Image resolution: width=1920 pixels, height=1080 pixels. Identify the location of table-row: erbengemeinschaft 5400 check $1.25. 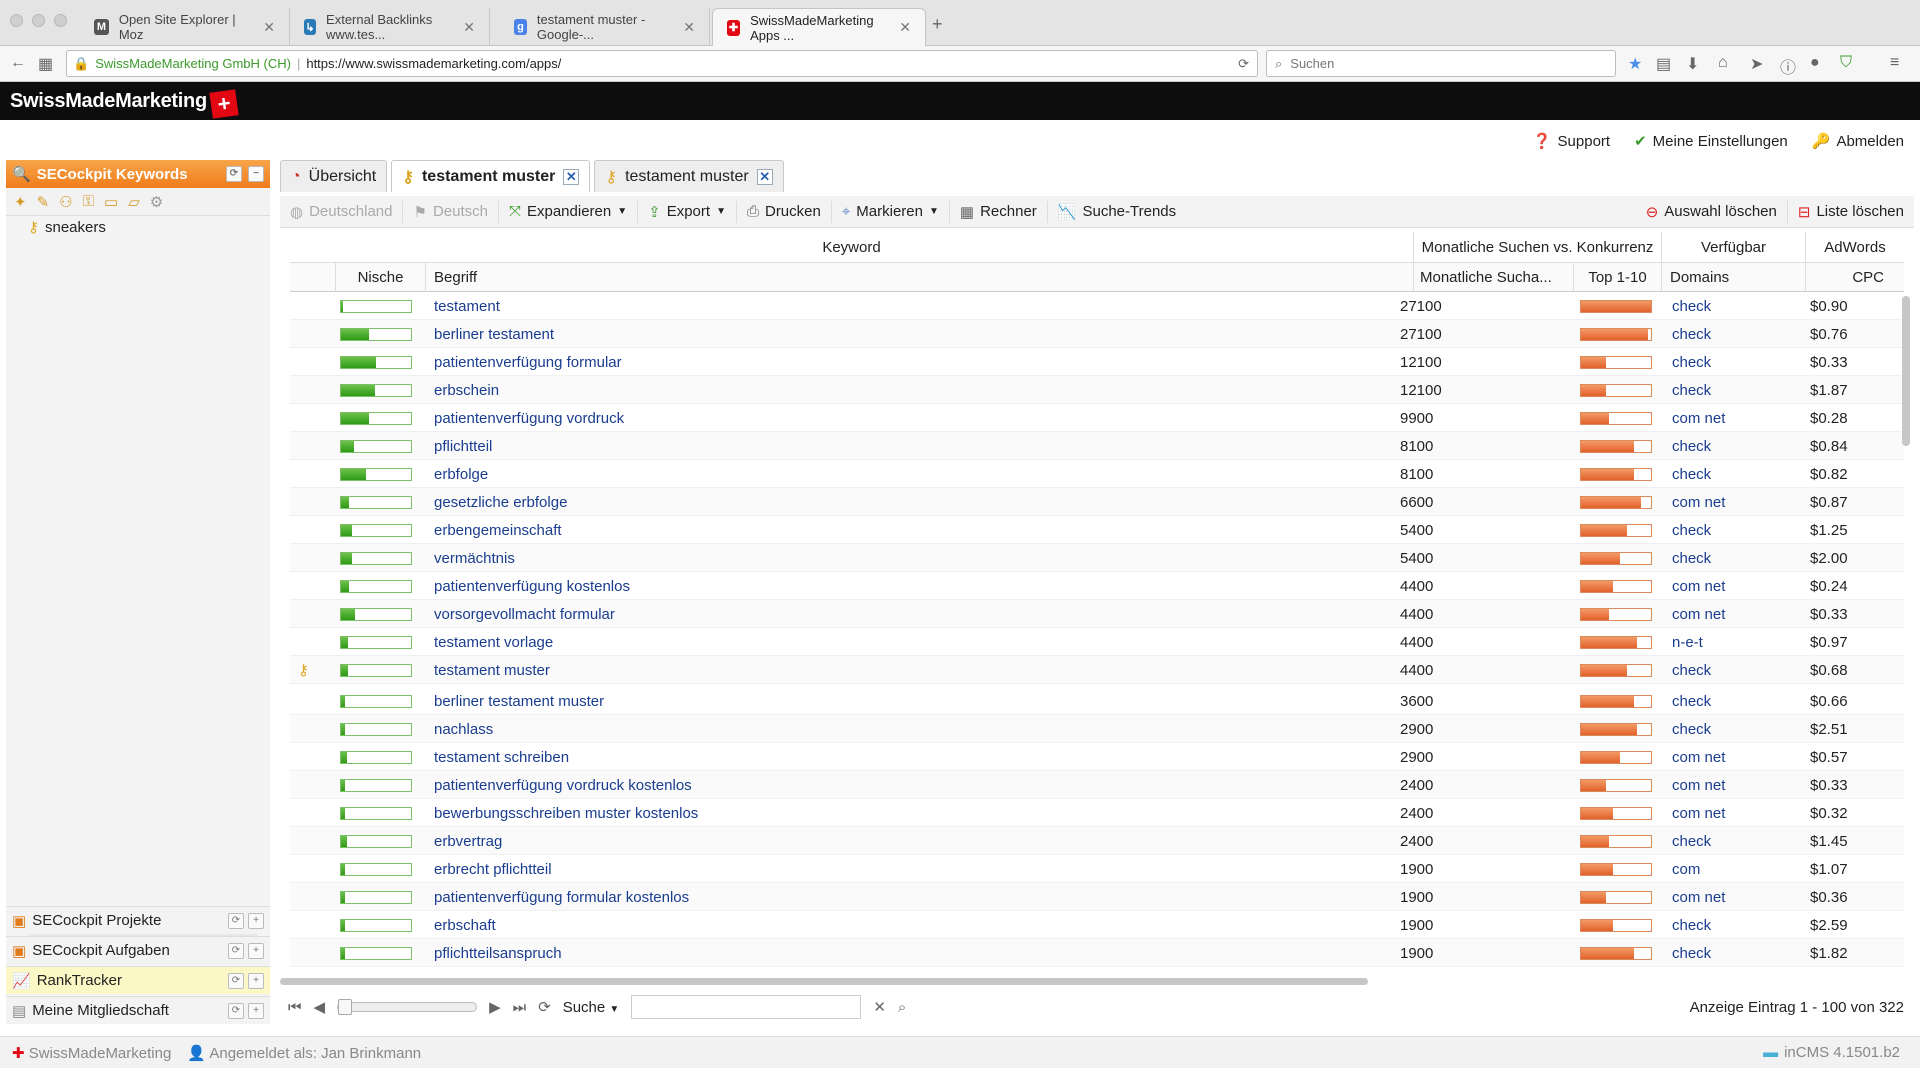
(1097, 530).